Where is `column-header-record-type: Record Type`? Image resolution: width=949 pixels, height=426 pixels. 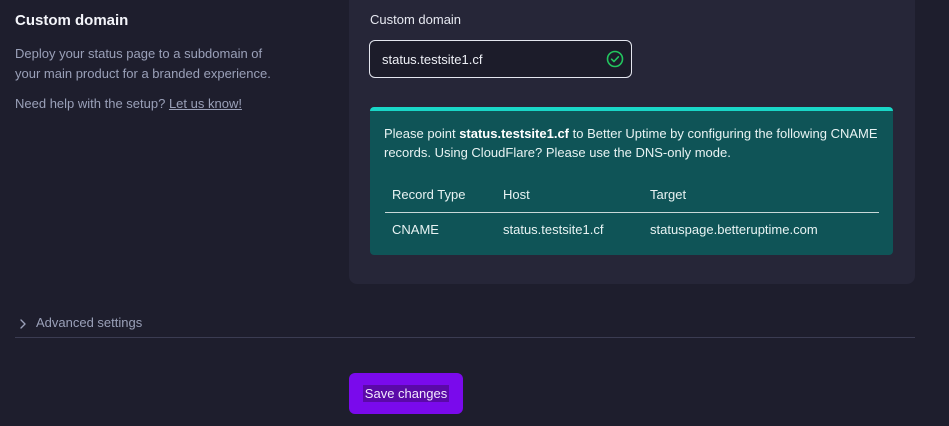 column-header-record-type: Record Type is located at coordinates (440, 194).